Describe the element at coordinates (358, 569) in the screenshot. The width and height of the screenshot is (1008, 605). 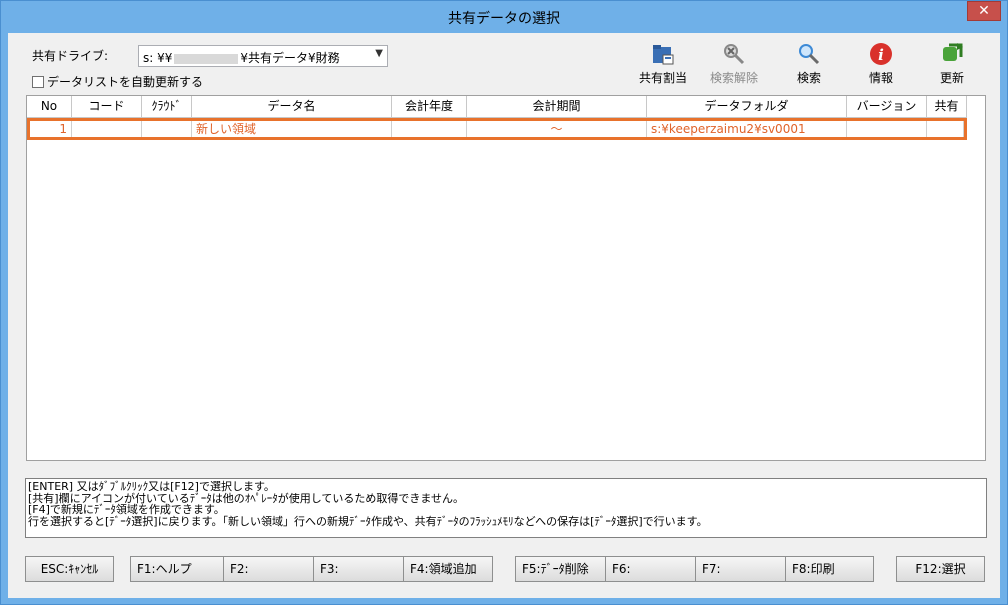
I see `f3-button: F3:` at that location.